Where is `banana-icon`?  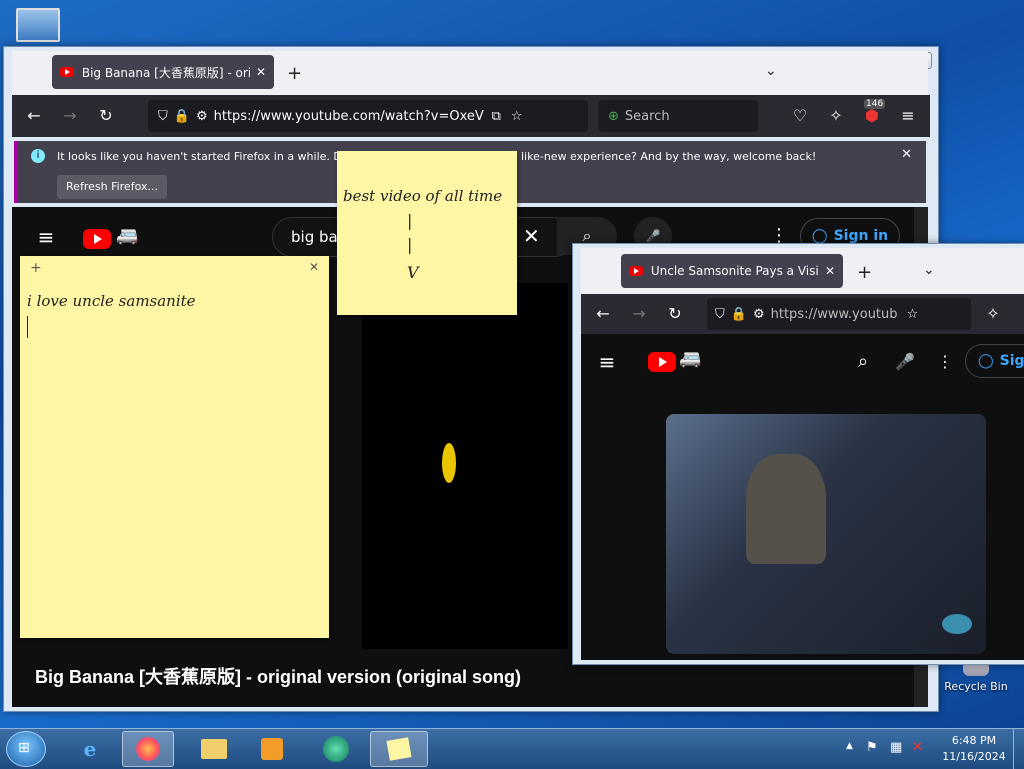
banana-icon is located at coordinates (449, 463).